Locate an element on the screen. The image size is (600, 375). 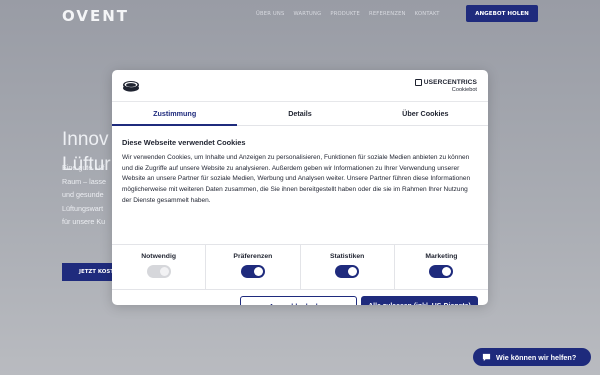
hero-text-line: und gesunde is located at coordinates (83, 194).